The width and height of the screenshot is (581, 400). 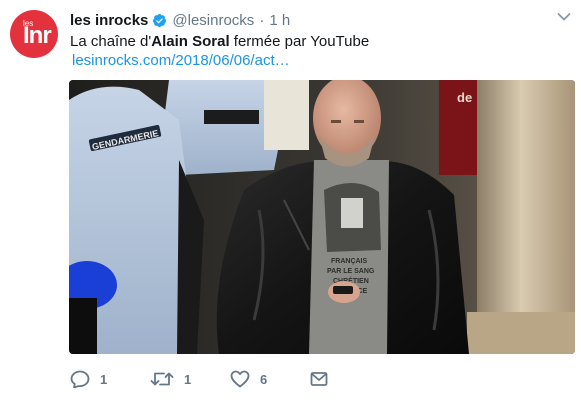 I want to click on like-button: 6, so click(x=248, y=379).